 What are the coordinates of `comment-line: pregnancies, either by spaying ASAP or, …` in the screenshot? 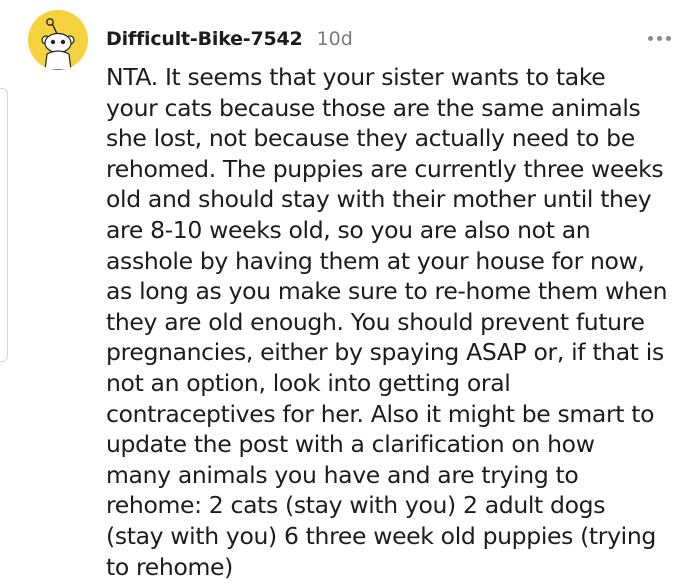 It's located at (385, 352).